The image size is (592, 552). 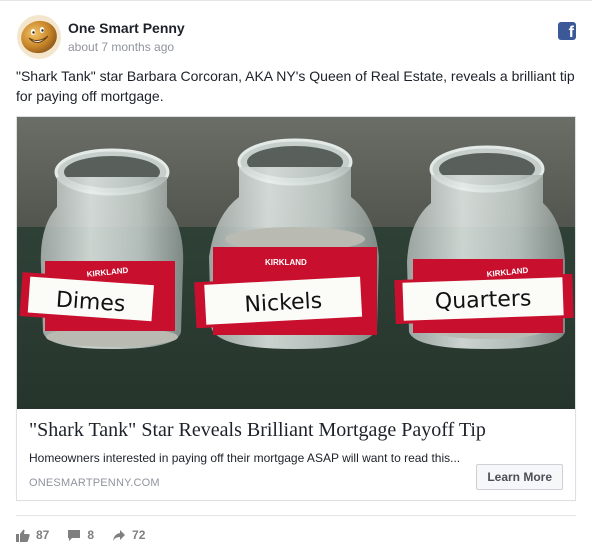 What do you see at coordinates (126, 28) in the screenshot?
I see `page-name: One Smart Penny` at bounding box center [126, 28].